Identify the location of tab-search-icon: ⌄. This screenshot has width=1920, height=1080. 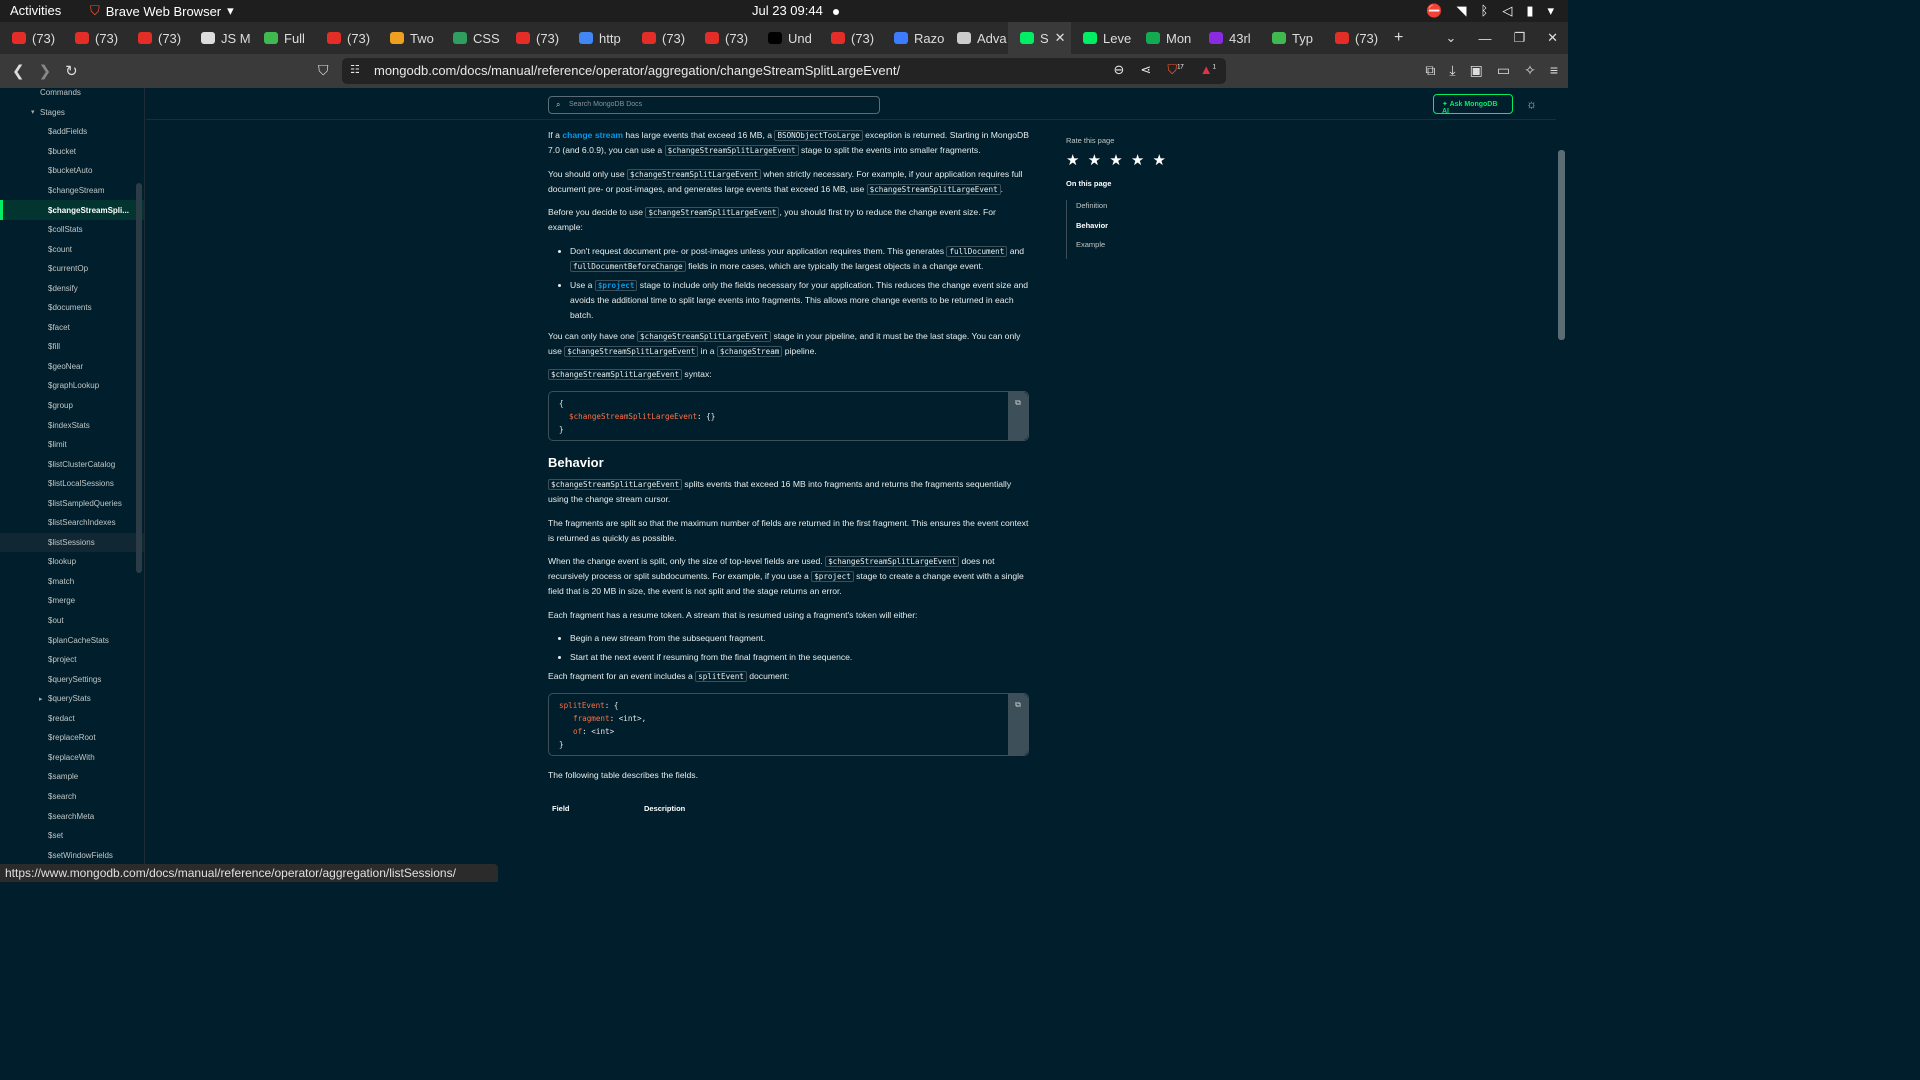
(1451, 38).